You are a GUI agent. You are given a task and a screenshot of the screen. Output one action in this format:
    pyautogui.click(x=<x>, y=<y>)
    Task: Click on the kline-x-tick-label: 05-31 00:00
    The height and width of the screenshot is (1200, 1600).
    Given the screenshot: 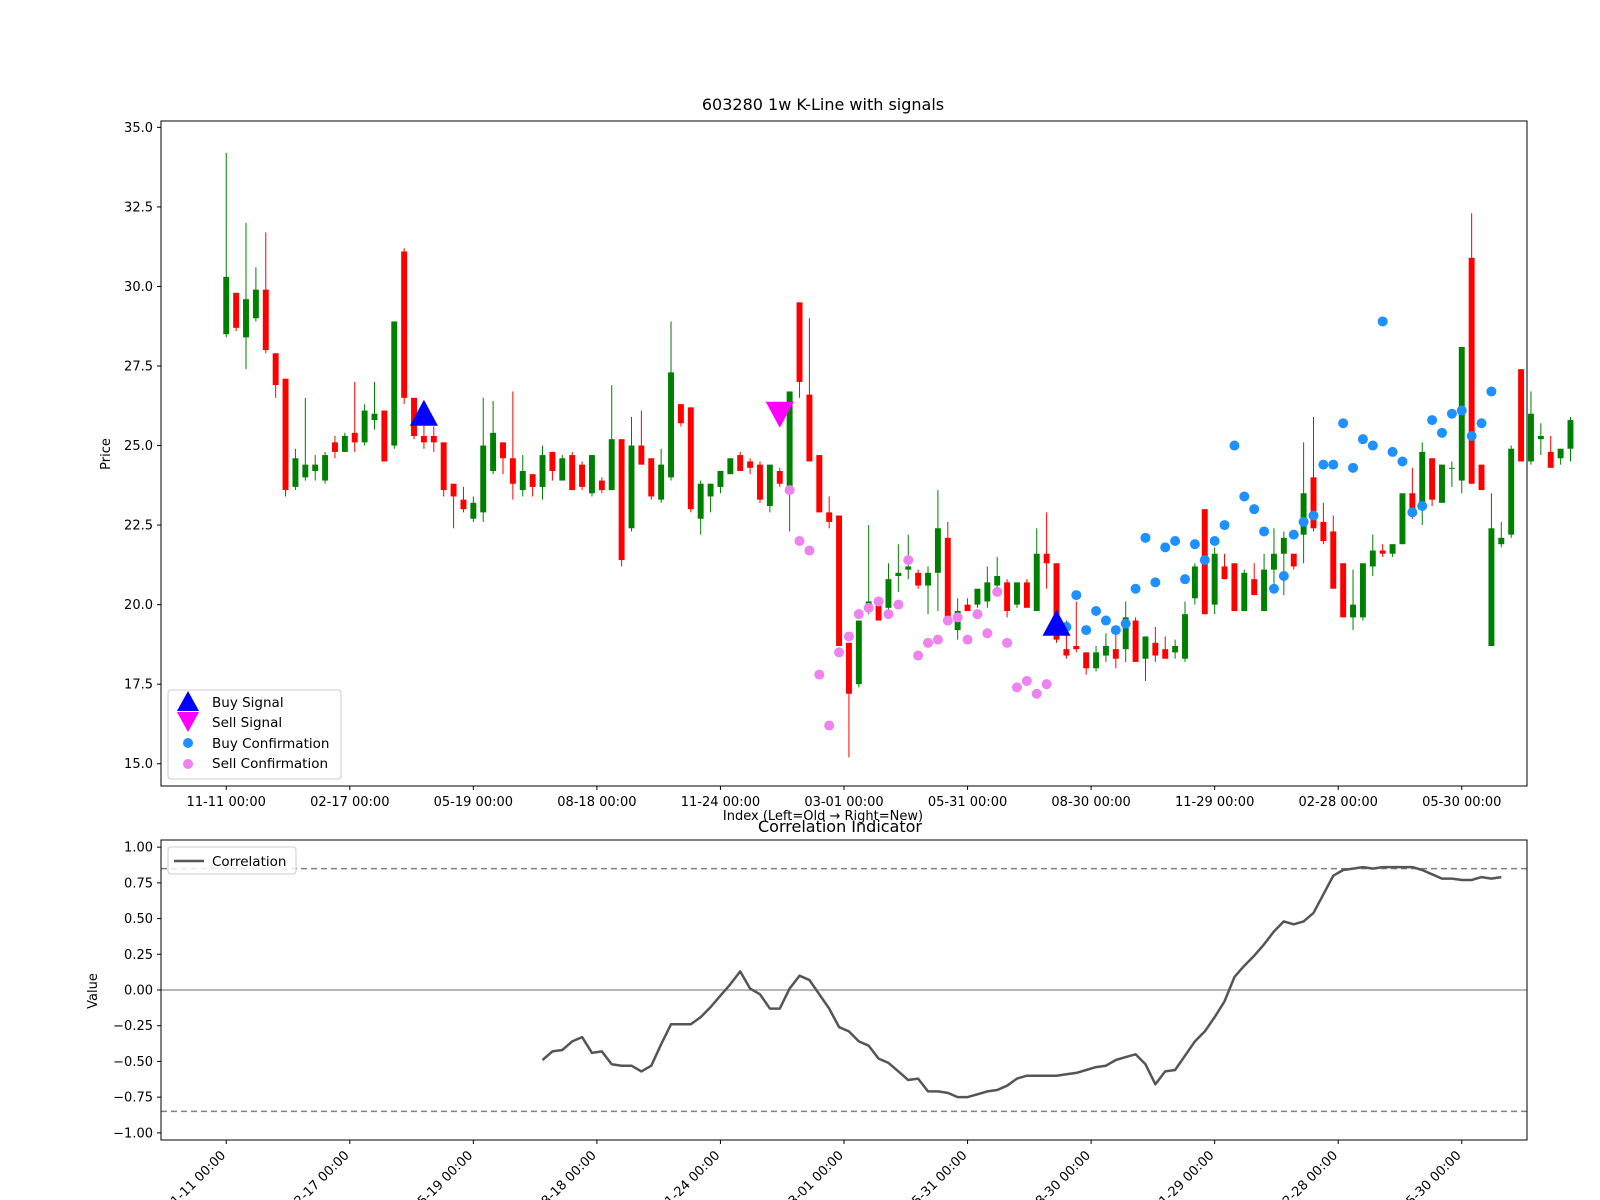 What is the action you would take?
    pyautogui.click(x=967, y=802)
    